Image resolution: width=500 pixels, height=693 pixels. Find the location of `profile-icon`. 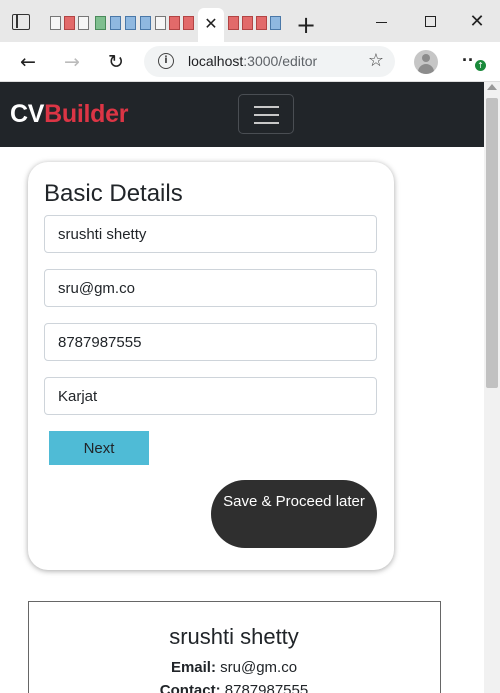

profile-icon is located at coordinates (426, 62).